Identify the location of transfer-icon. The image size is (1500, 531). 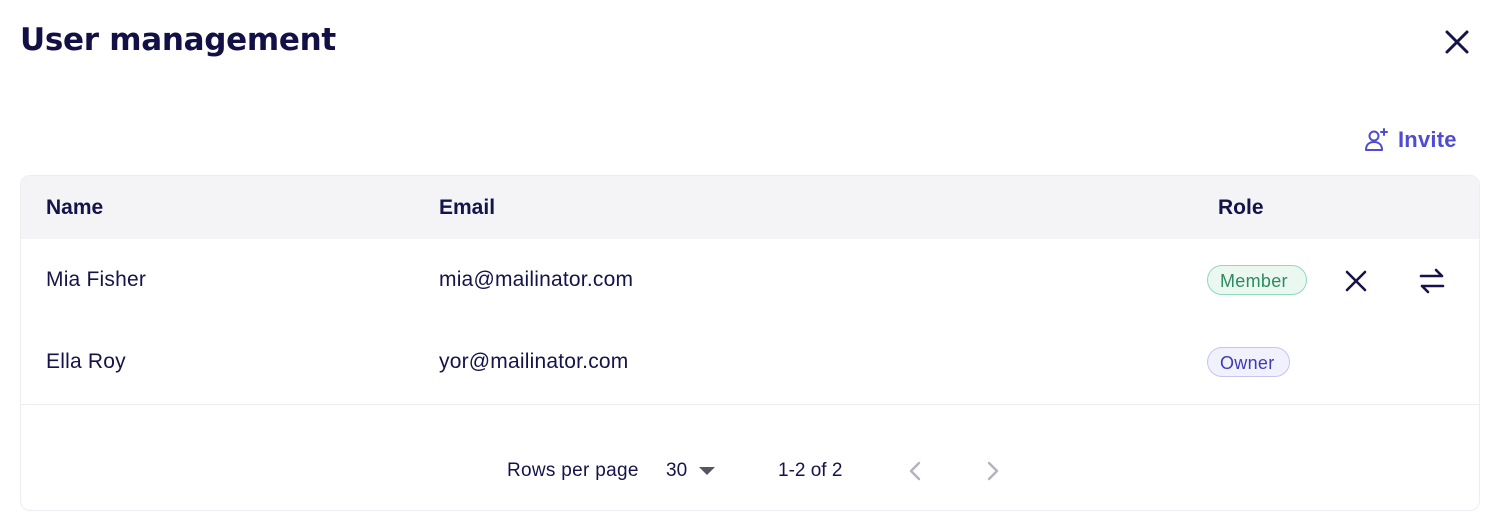
(1432, 281).